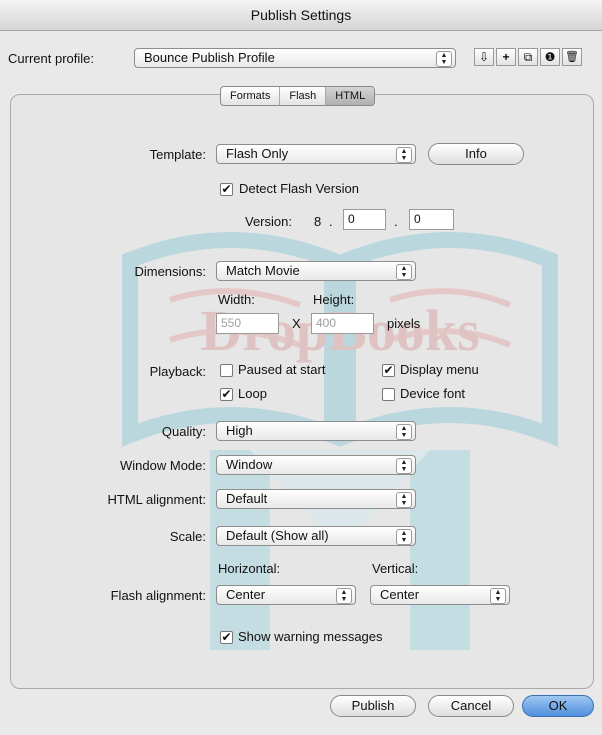 Image resolution: width=602 pixels, height=735 pixels. What do you see at coordinates (310, 636) in the screenshot?
I see `show-warnings-label: Show warning messages` at bounding box center [310, 636].